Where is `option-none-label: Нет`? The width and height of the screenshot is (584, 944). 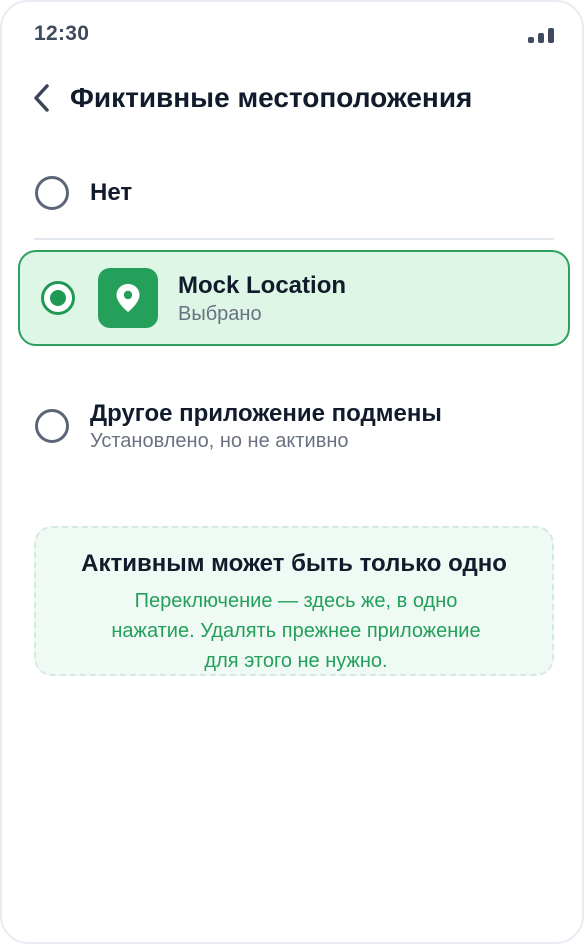 option-none-label: Нет is located at coordinates (111, 192).